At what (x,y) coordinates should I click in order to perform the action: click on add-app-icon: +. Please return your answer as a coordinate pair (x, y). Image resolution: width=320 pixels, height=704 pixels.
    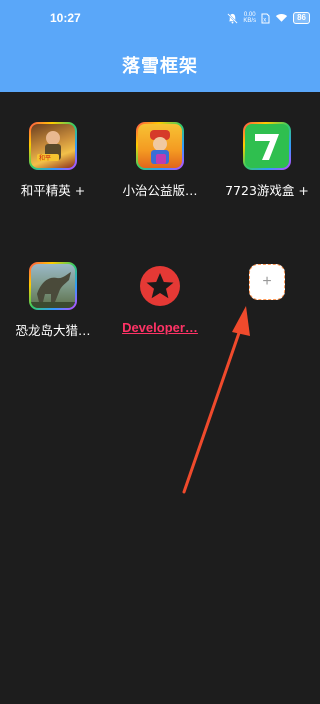
    Looking at the image, I should click on (267, 281).